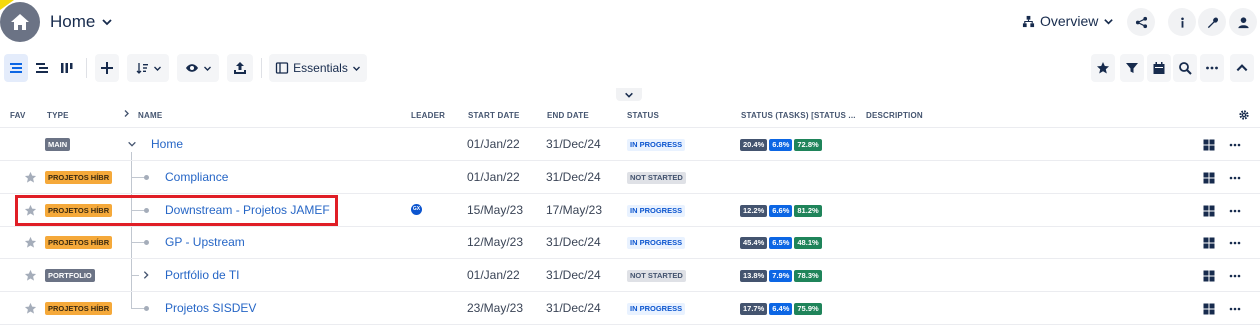  Describe the element at coordinates (196, 177) in the screenshot. I see `row-name-link: Compliance` at that location.